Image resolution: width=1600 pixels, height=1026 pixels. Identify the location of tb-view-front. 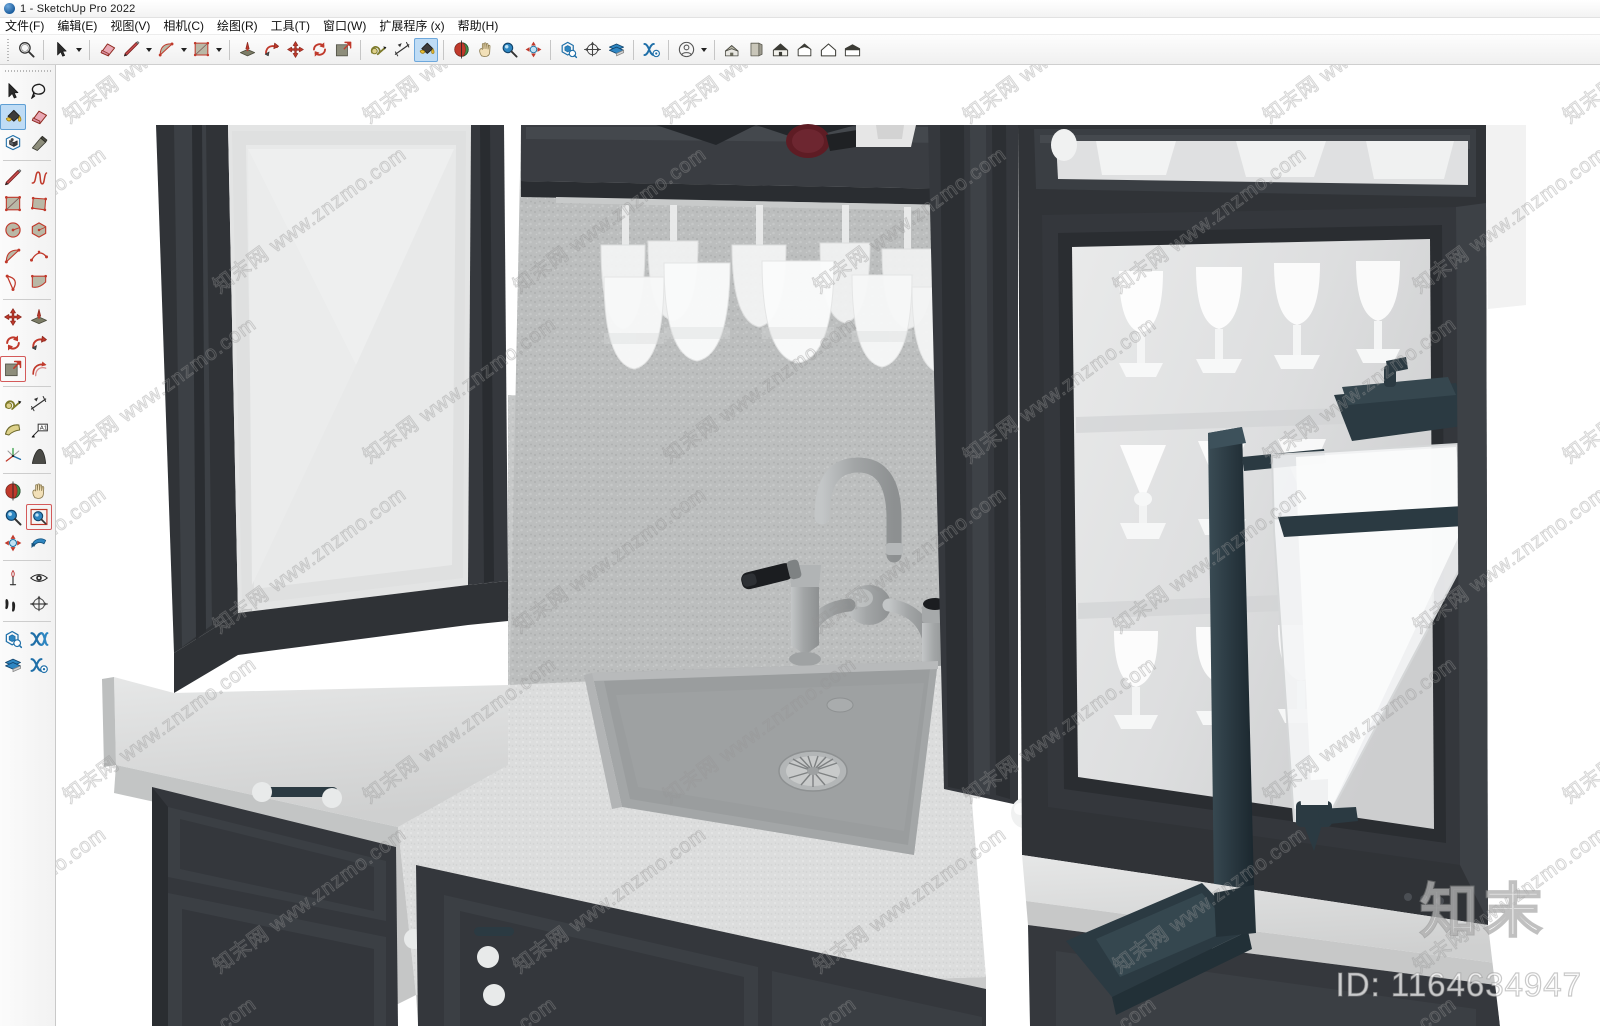
(756, 50).